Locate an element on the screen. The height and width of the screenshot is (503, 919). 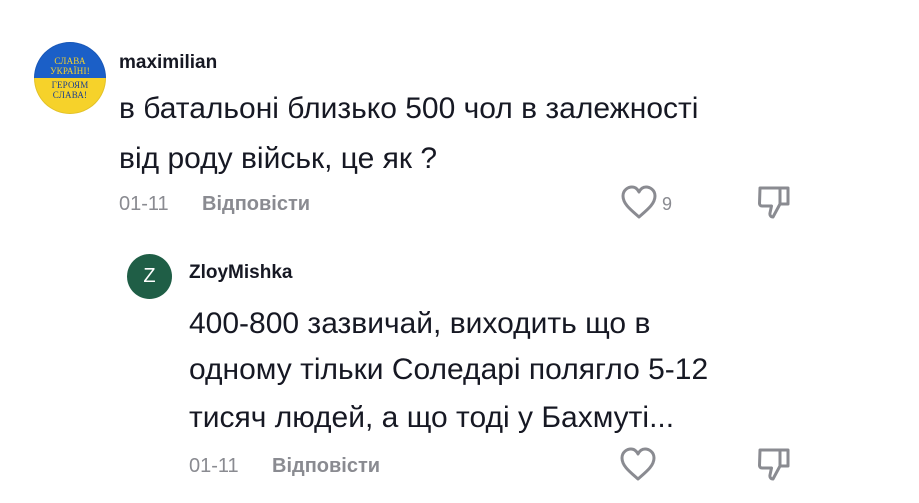
reply-text-line: одному тільки Соледарі полягло 5-12 is located at coordinates (449, 369).